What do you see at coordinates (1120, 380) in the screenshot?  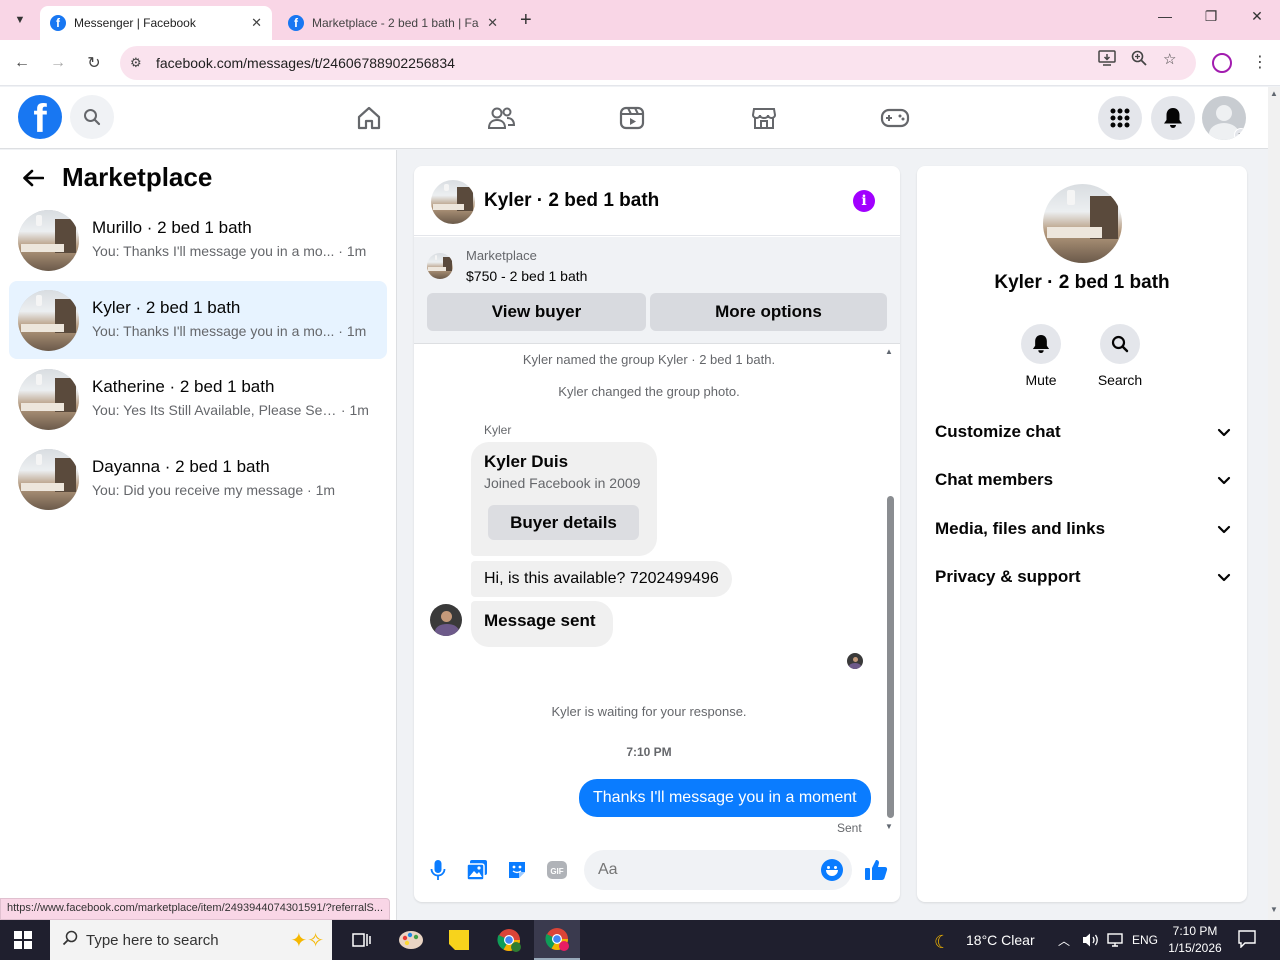 I see `search-label: Search` at bounding box center [1120, 380].